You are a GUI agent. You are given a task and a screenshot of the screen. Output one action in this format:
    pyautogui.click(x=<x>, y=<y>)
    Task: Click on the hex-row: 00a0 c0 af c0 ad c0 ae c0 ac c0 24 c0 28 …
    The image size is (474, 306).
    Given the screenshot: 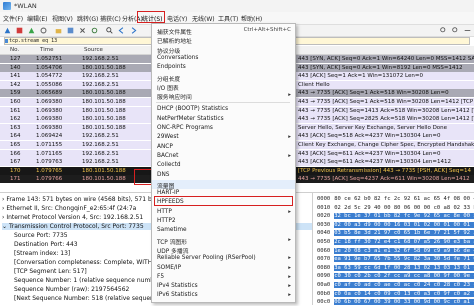 What is the action you would take?
    pyautogui.click(x=395, y=285)
    